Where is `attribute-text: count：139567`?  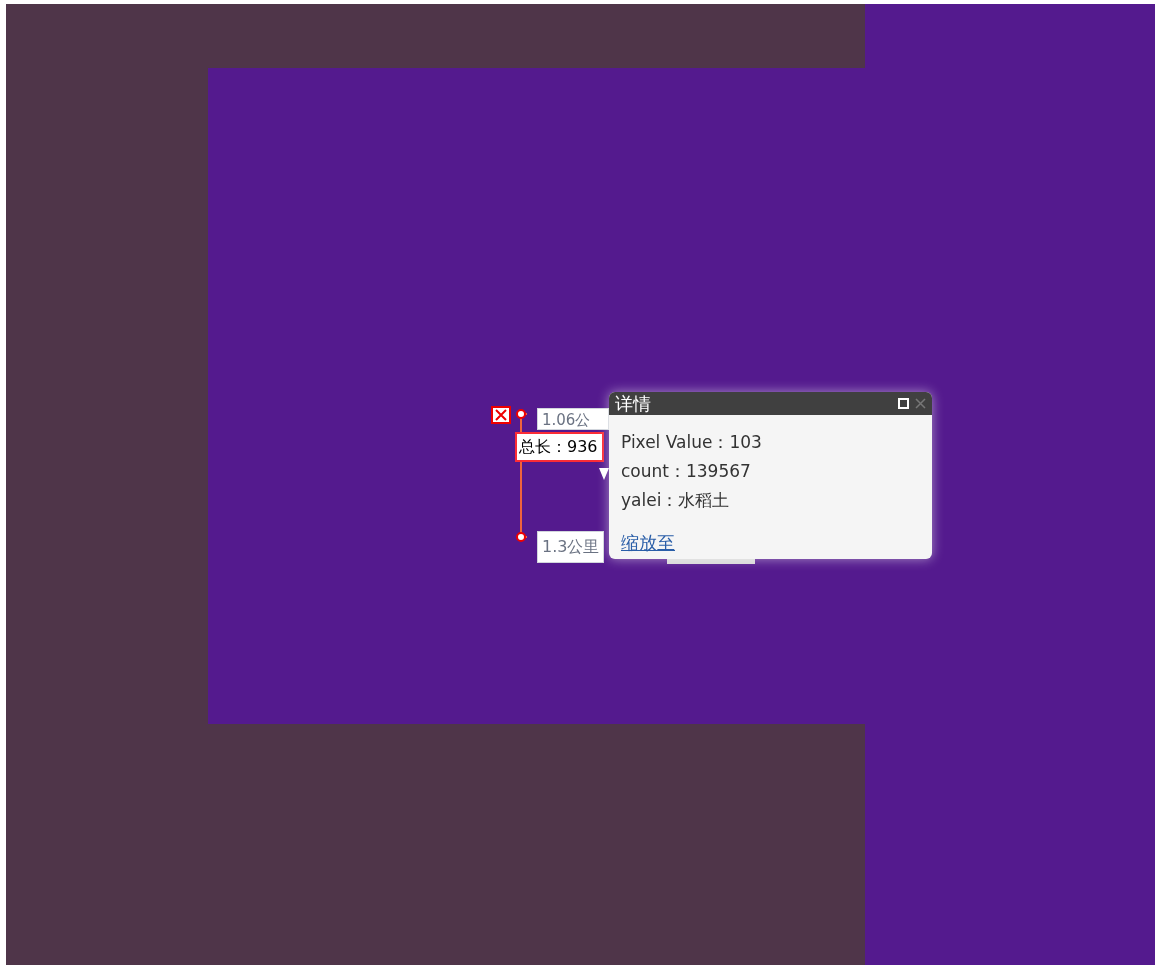
attribute-text: count：139567 is located at coordinates (686, 471).